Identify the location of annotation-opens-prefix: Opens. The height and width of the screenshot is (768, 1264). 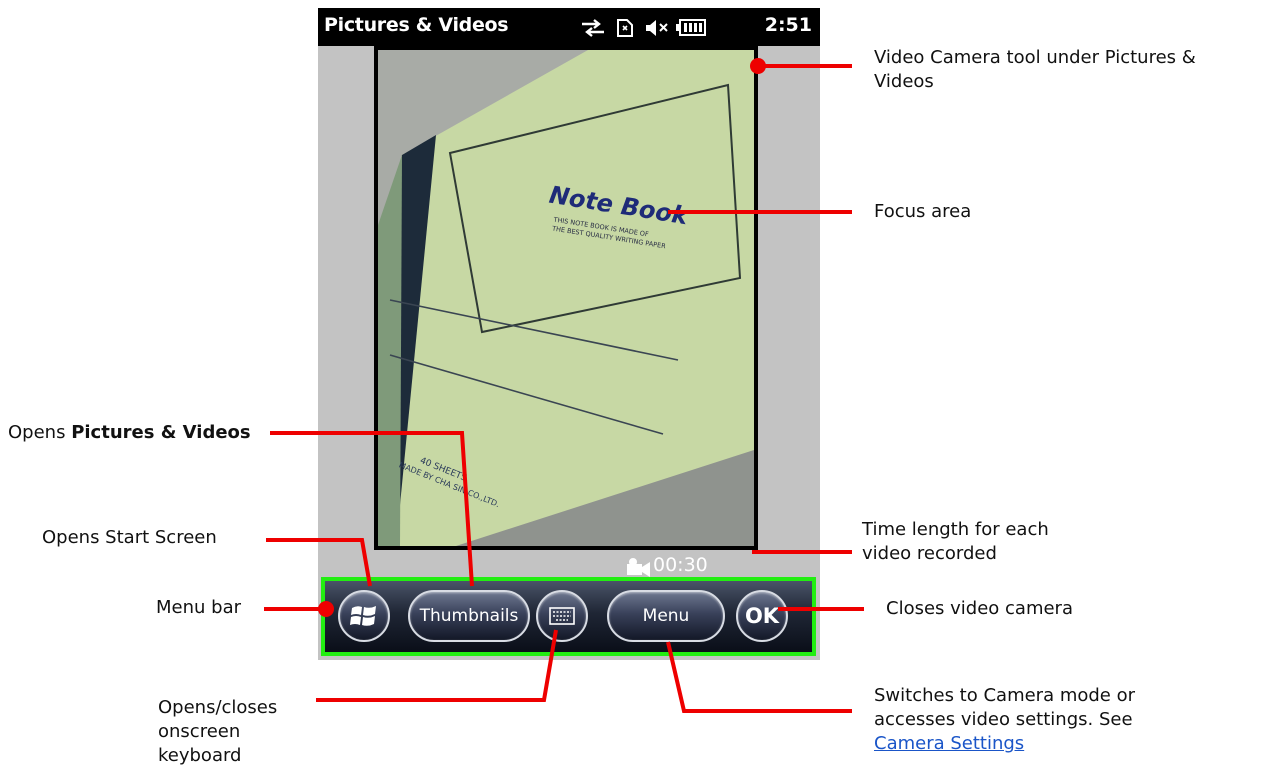
(40, 432).